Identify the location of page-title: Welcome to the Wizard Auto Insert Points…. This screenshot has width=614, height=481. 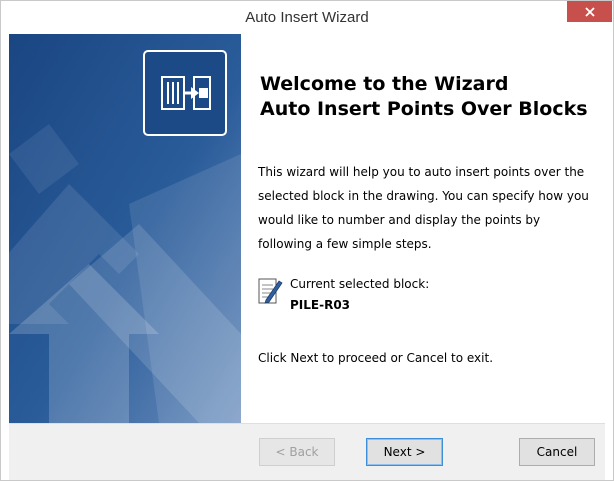
(430, 97).